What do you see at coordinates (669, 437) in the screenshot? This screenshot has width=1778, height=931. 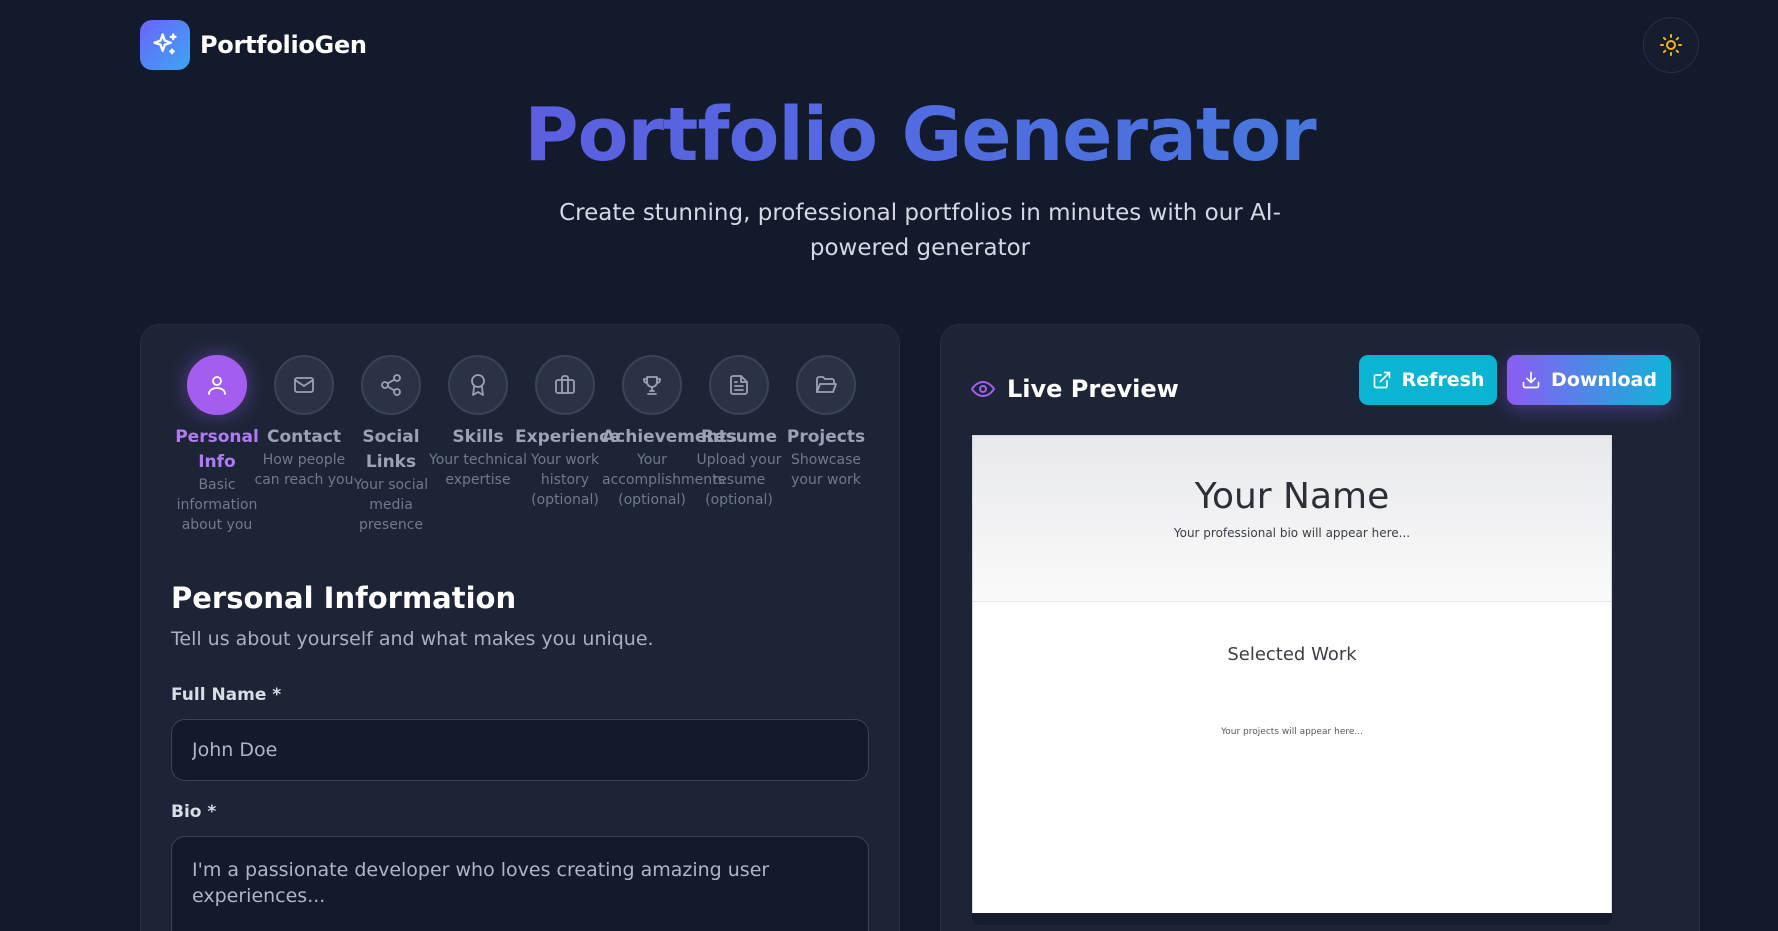 I see `step-title: Achievements` at bounding box center [669, 437].